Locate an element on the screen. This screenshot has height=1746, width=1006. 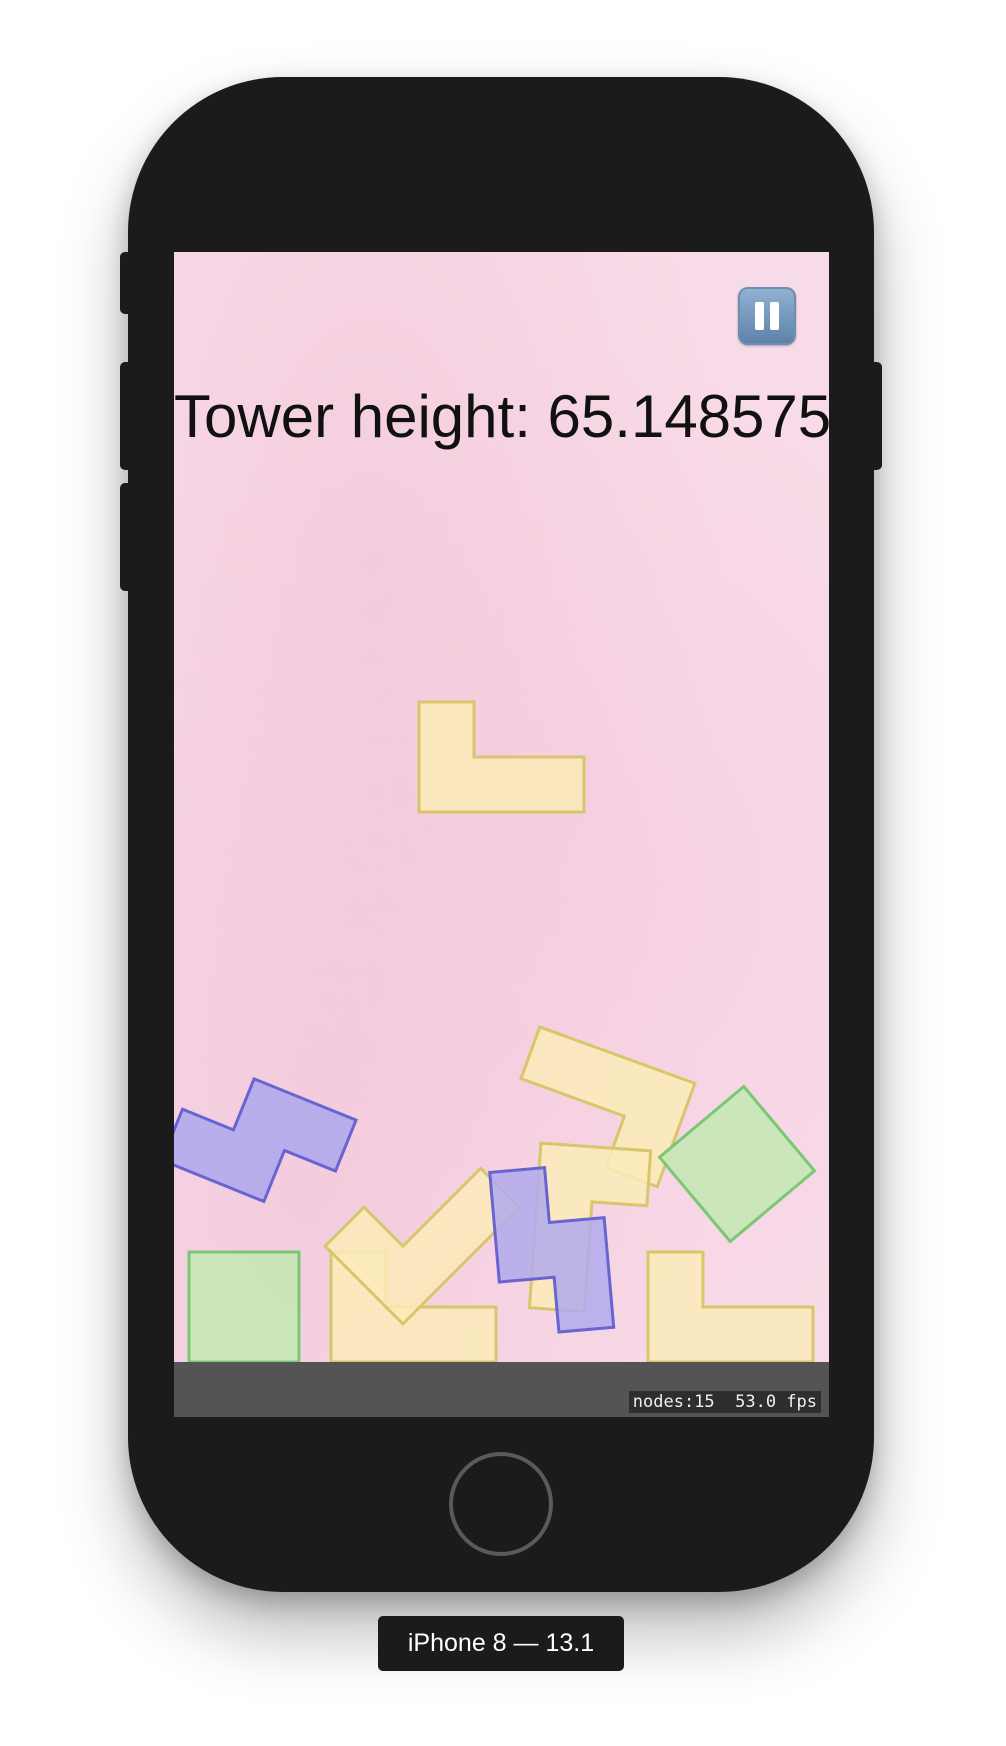
power-button is located at coordinates (875, 416).